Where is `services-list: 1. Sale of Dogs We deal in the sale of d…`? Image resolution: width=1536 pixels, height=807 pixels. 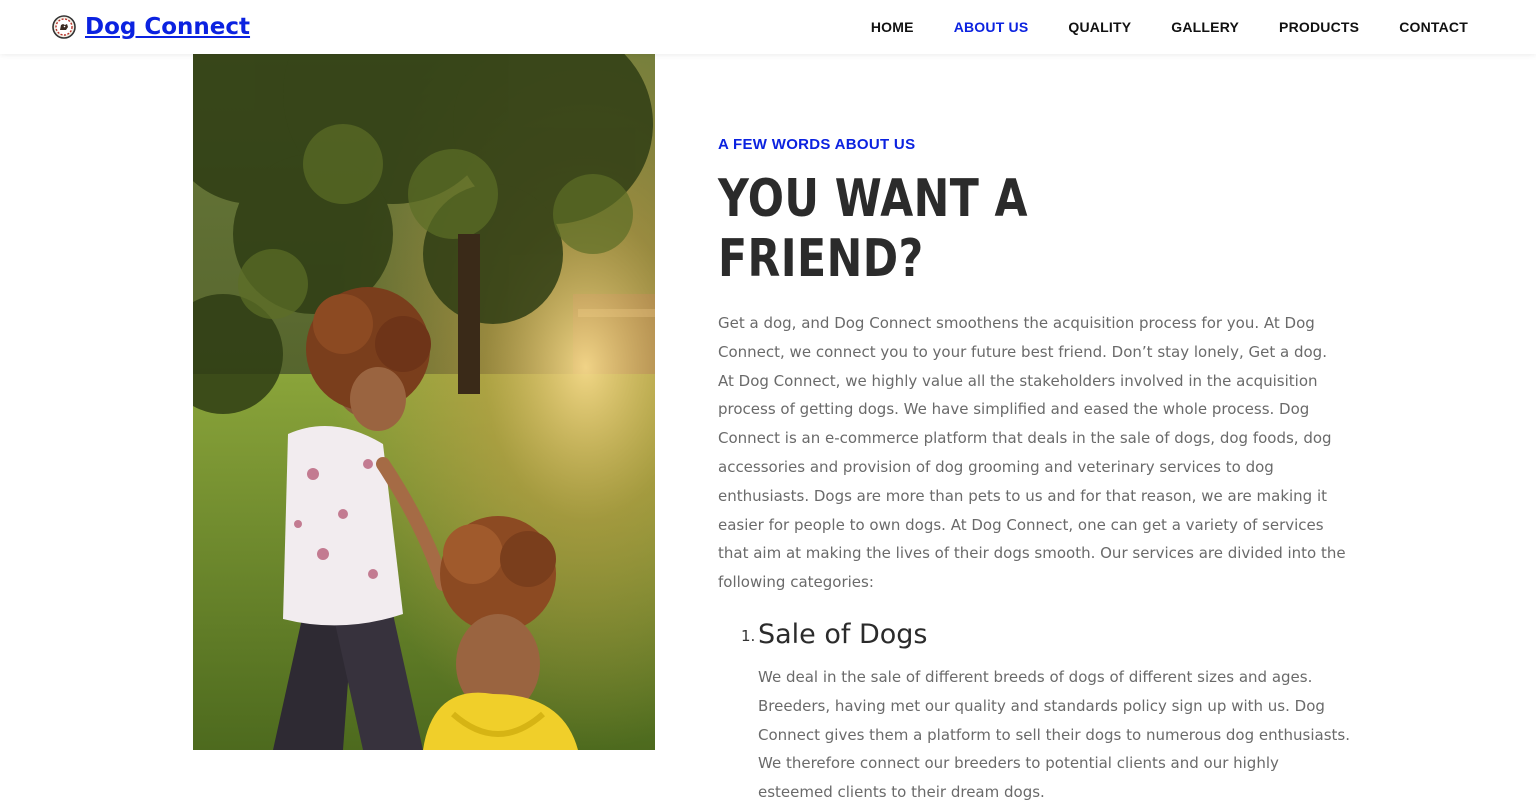
services-list: 1. Sale of Dogs We deal in the sale of d… is located at coordinates (1034, 711).